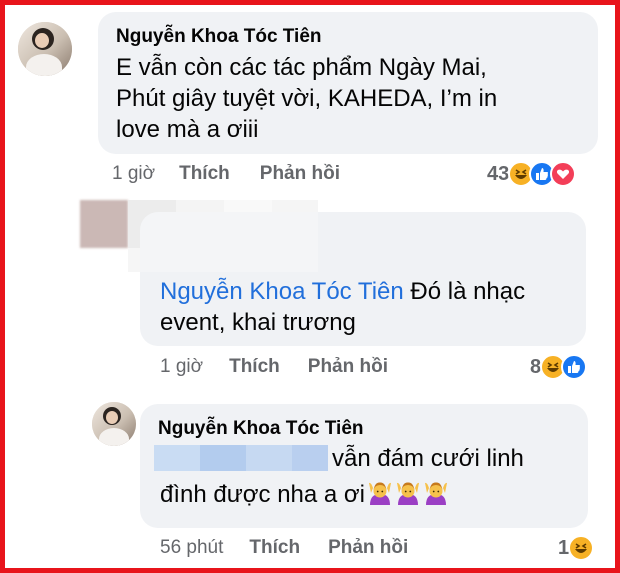 This screenshot has width=620, height=573. I want to click on love-icon, so click(563, 174).